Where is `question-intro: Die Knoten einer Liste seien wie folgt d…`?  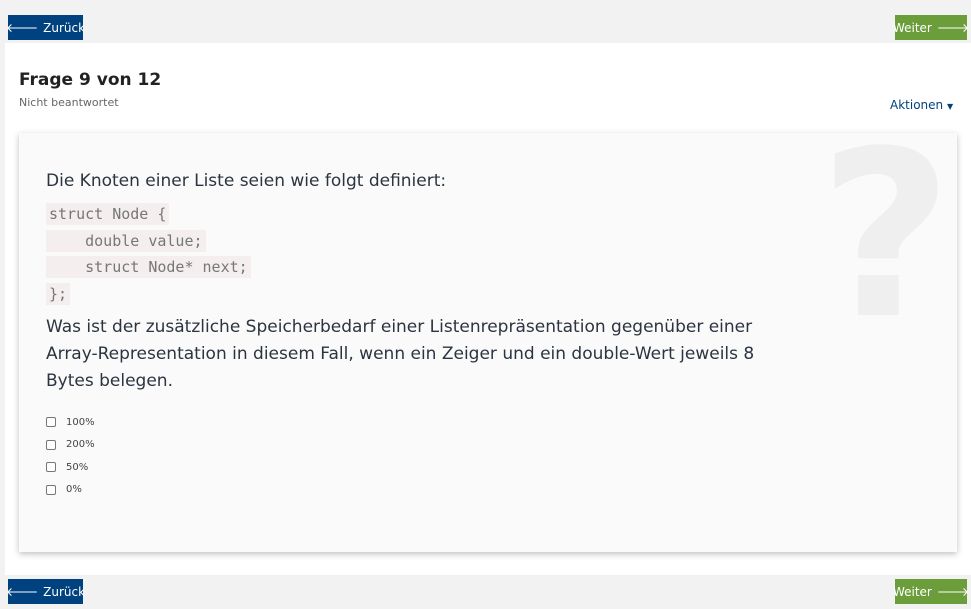 question-intro: Die Knoten einer Liste seien wie folgt d… is located at coordinates (246, 181).